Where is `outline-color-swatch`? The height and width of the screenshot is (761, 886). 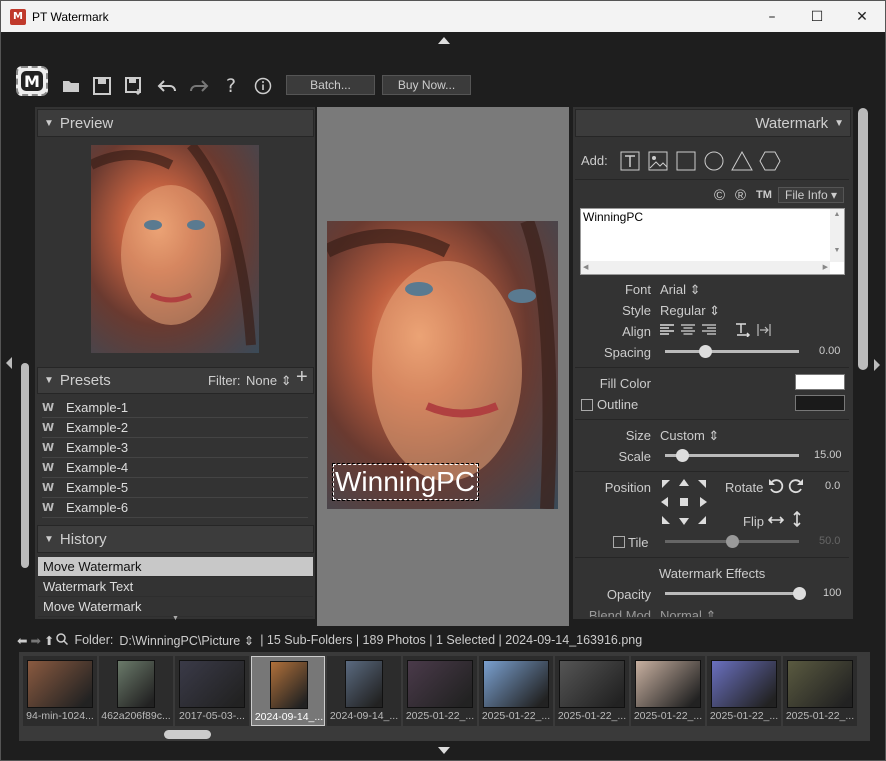
outline-color-swatch is located at coordinates (820, 403).